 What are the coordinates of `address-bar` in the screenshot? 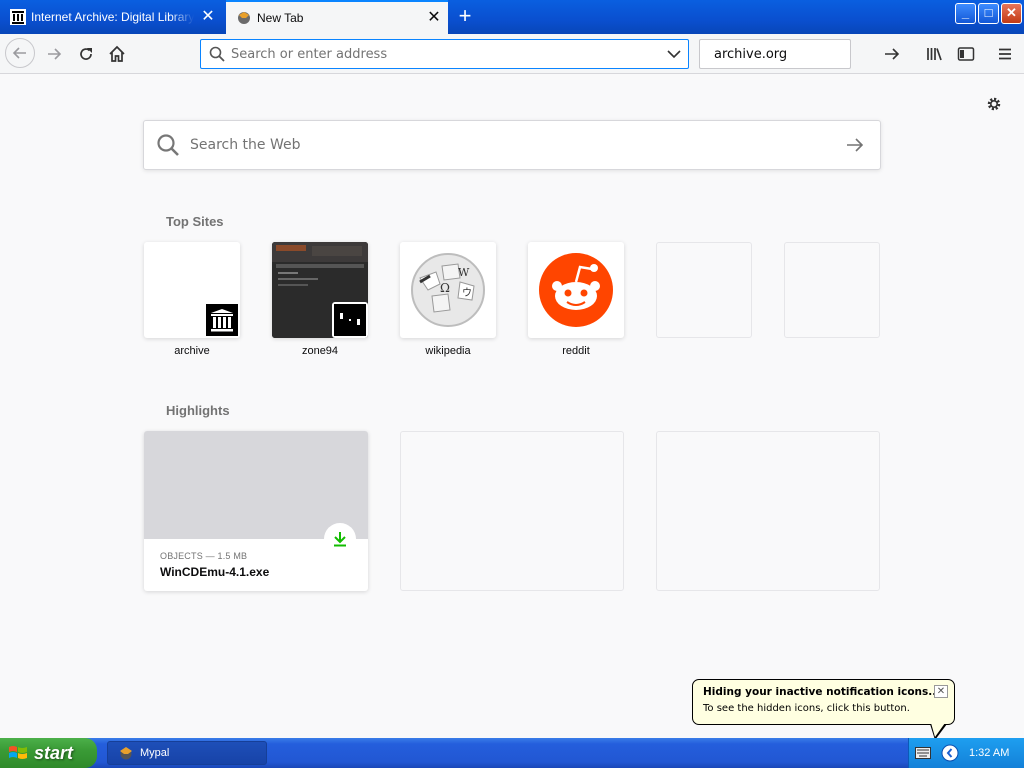 It's located at (444, 54).